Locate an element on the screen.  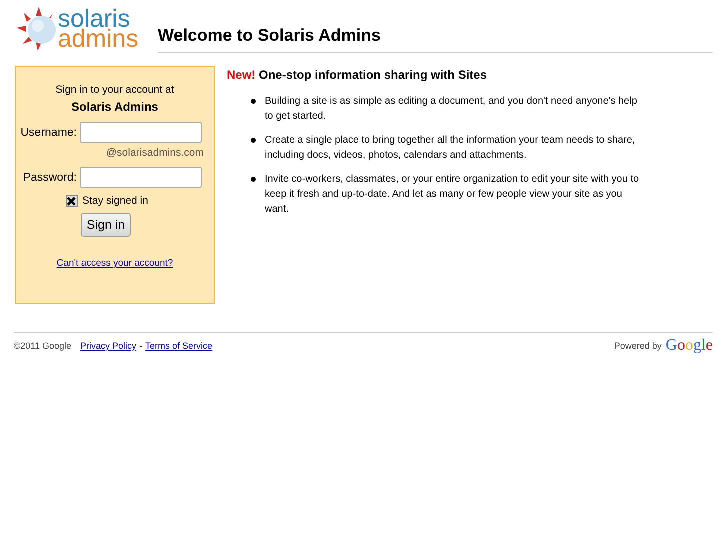
domain-hint: @solarisadmins.com is located at coordinates (155, 153).